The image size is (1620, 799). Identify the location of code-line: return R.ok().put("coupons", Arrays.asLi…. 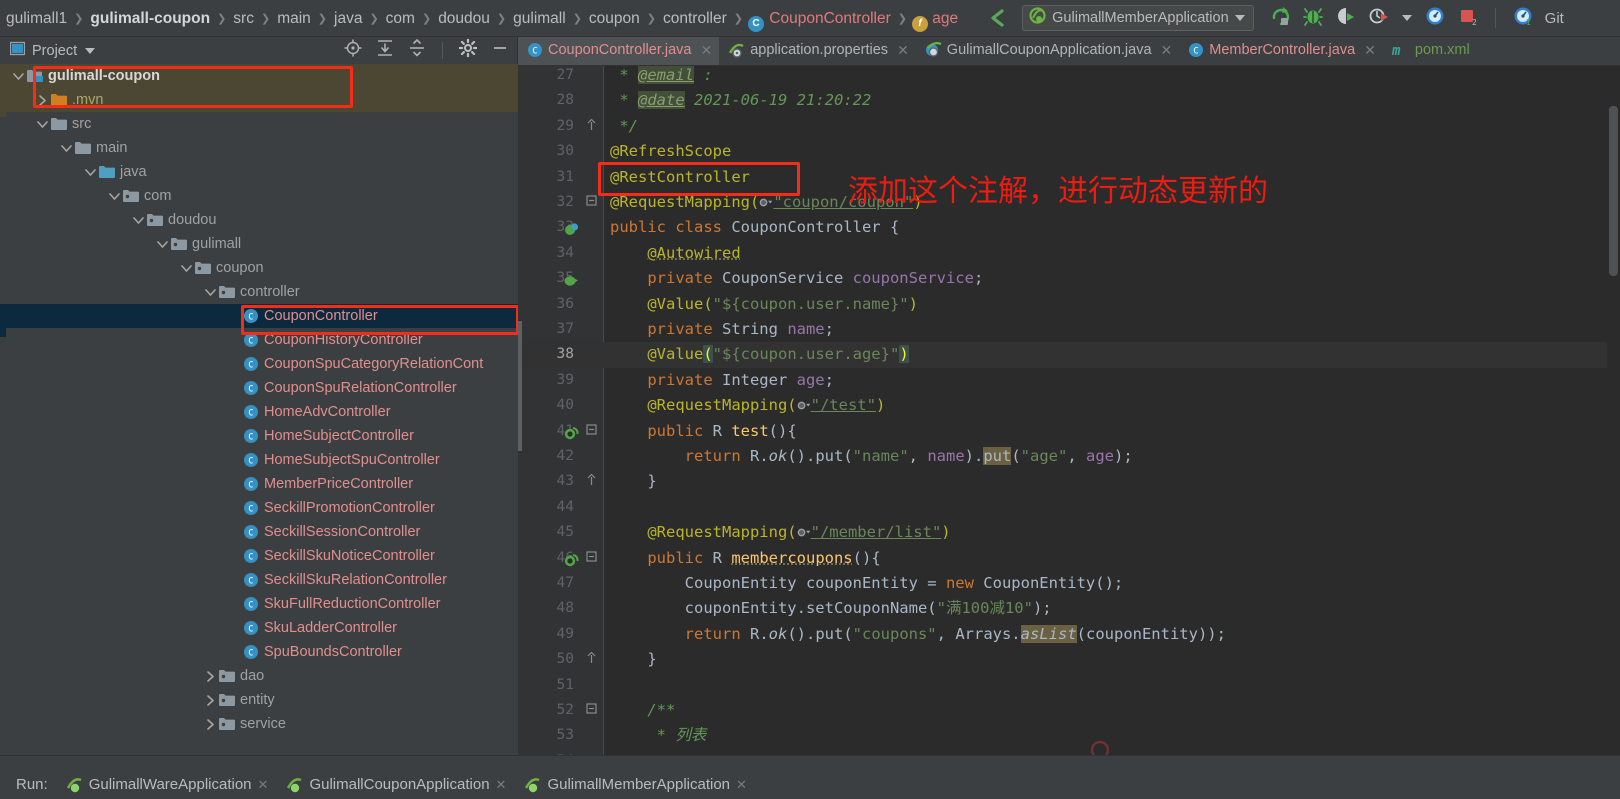
(1115, 634).